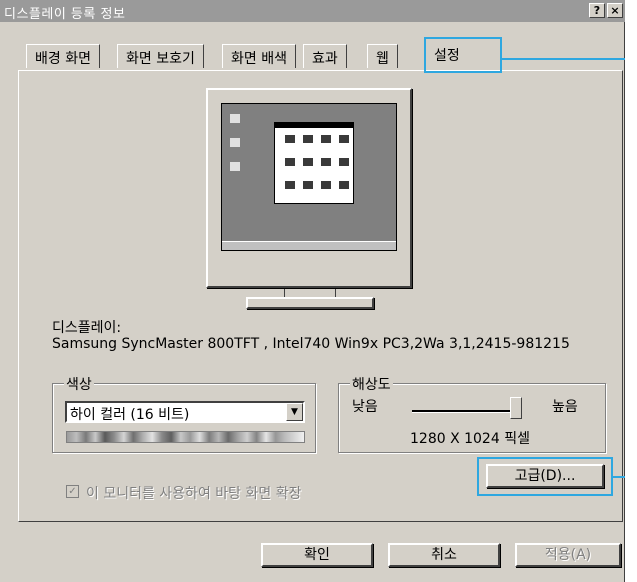  What do you see at coordinates (259, 56) in the screenshot?
I see `tab-appearance: 화면 배색` at bounding box center [259, 56].